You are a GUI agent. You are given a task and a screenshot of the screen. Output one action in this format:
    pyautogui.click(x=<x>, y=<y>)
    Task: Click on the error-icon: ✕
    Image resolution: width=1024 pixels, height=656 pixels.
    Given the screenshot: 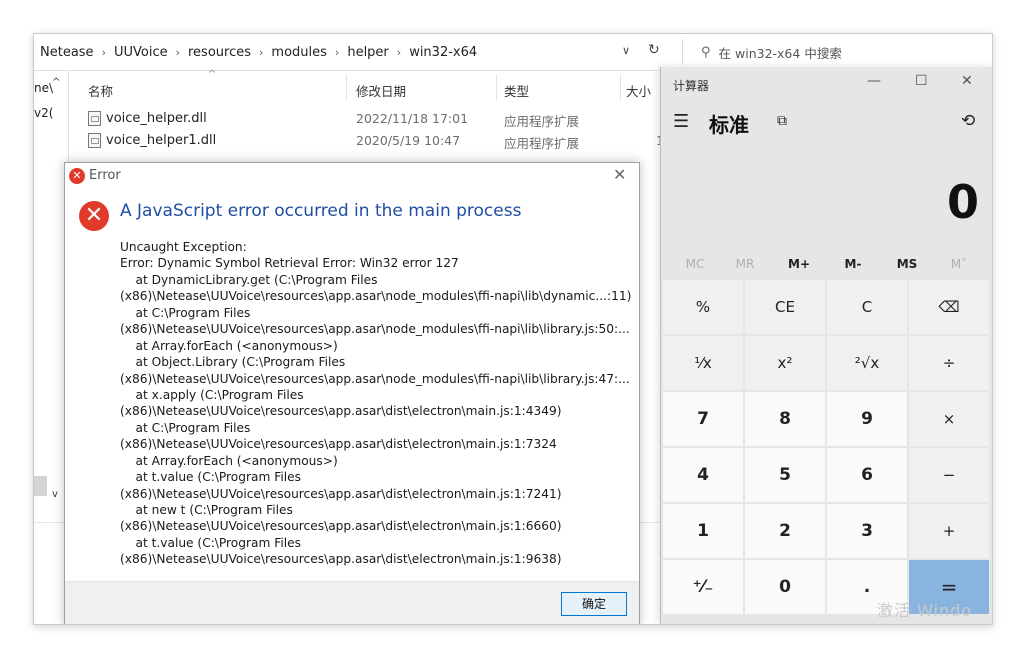 What is the action you would take?
    pyautogui.click(x=94, y=216)
    